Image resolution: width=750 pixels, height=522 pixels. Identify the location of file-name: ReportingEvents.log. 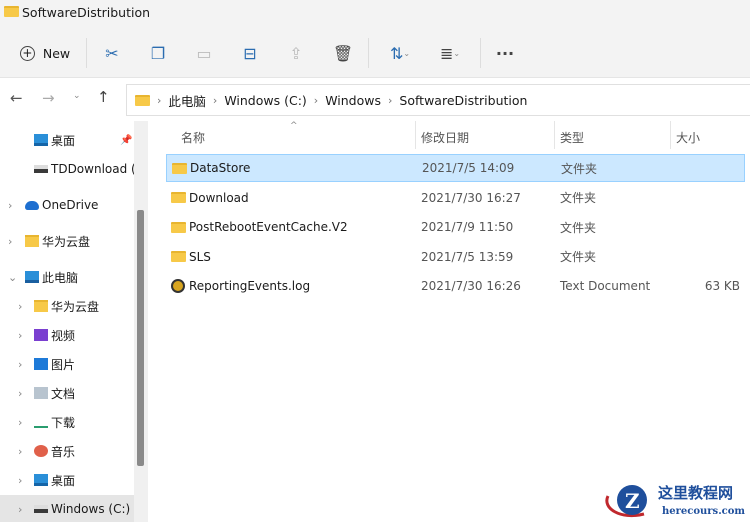
(250, 286).